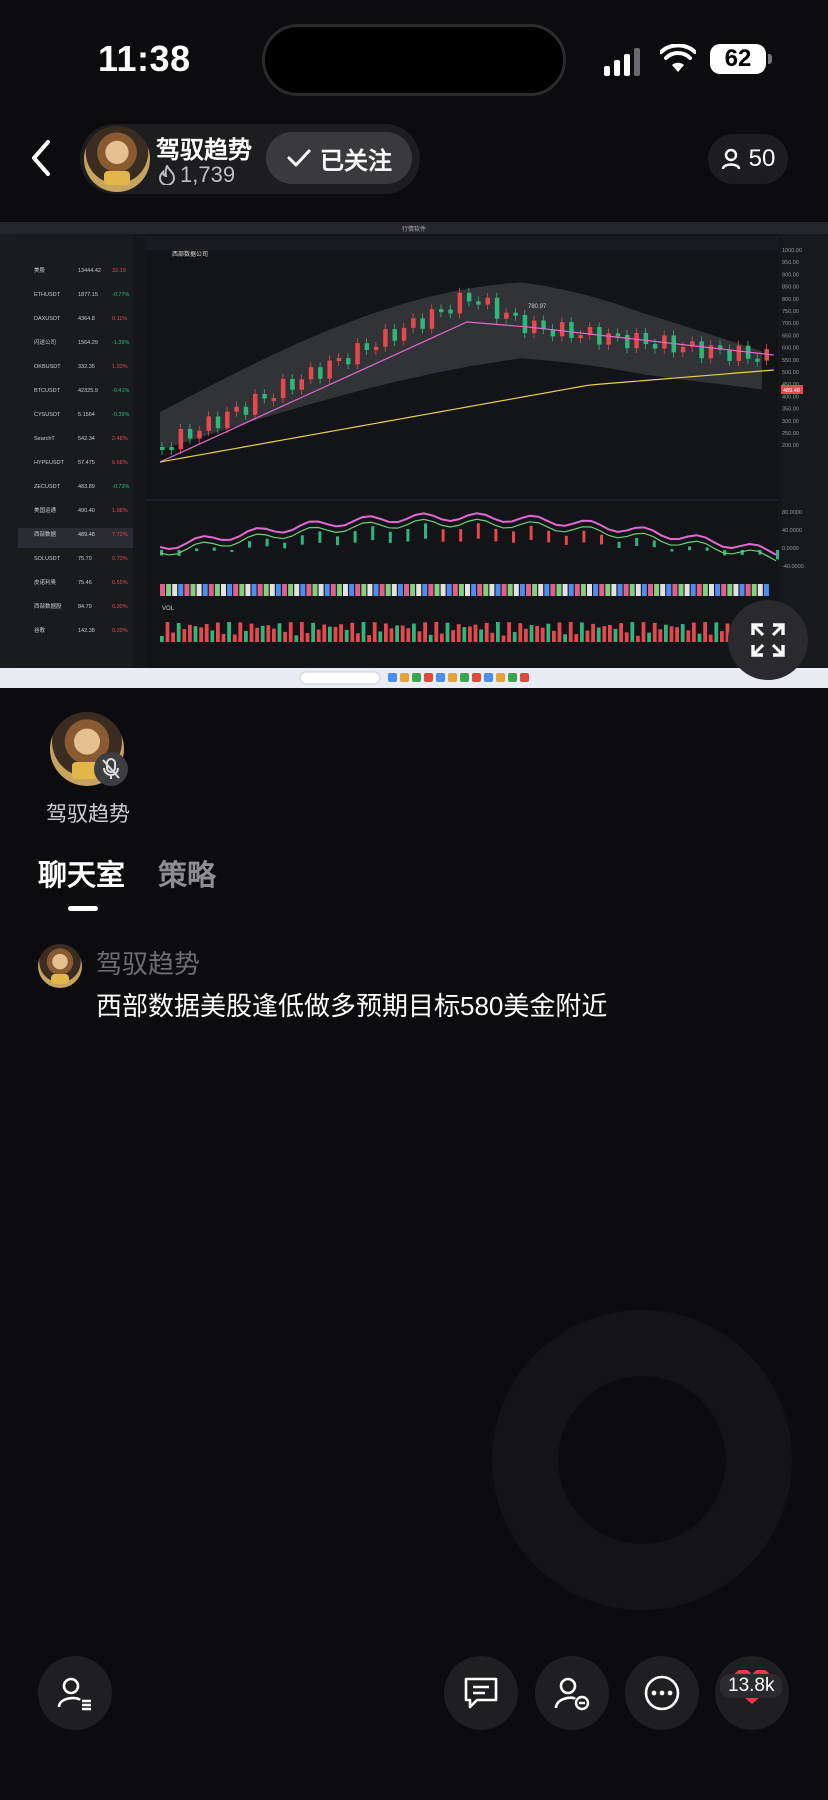 This screenshot has height=1800, width=828. I want to click on price-axis-label: 550.00, so click(790, 361).